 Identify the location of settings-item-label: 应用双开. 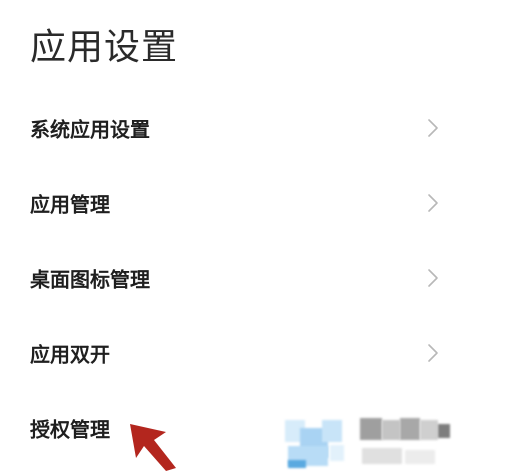
(70, 354).